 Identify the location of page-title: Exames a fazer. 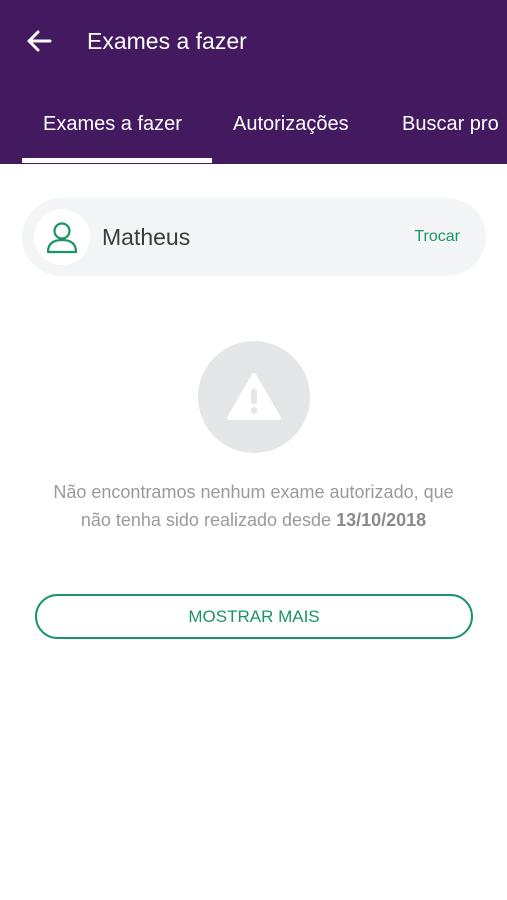
(167, 41).